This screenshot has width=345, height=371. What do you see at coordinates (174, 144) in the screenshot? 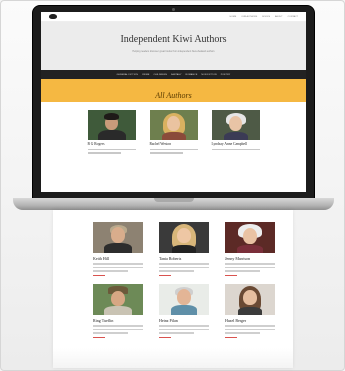
I see `author-name: Rachel Weston` at bounding box center [174, 144].